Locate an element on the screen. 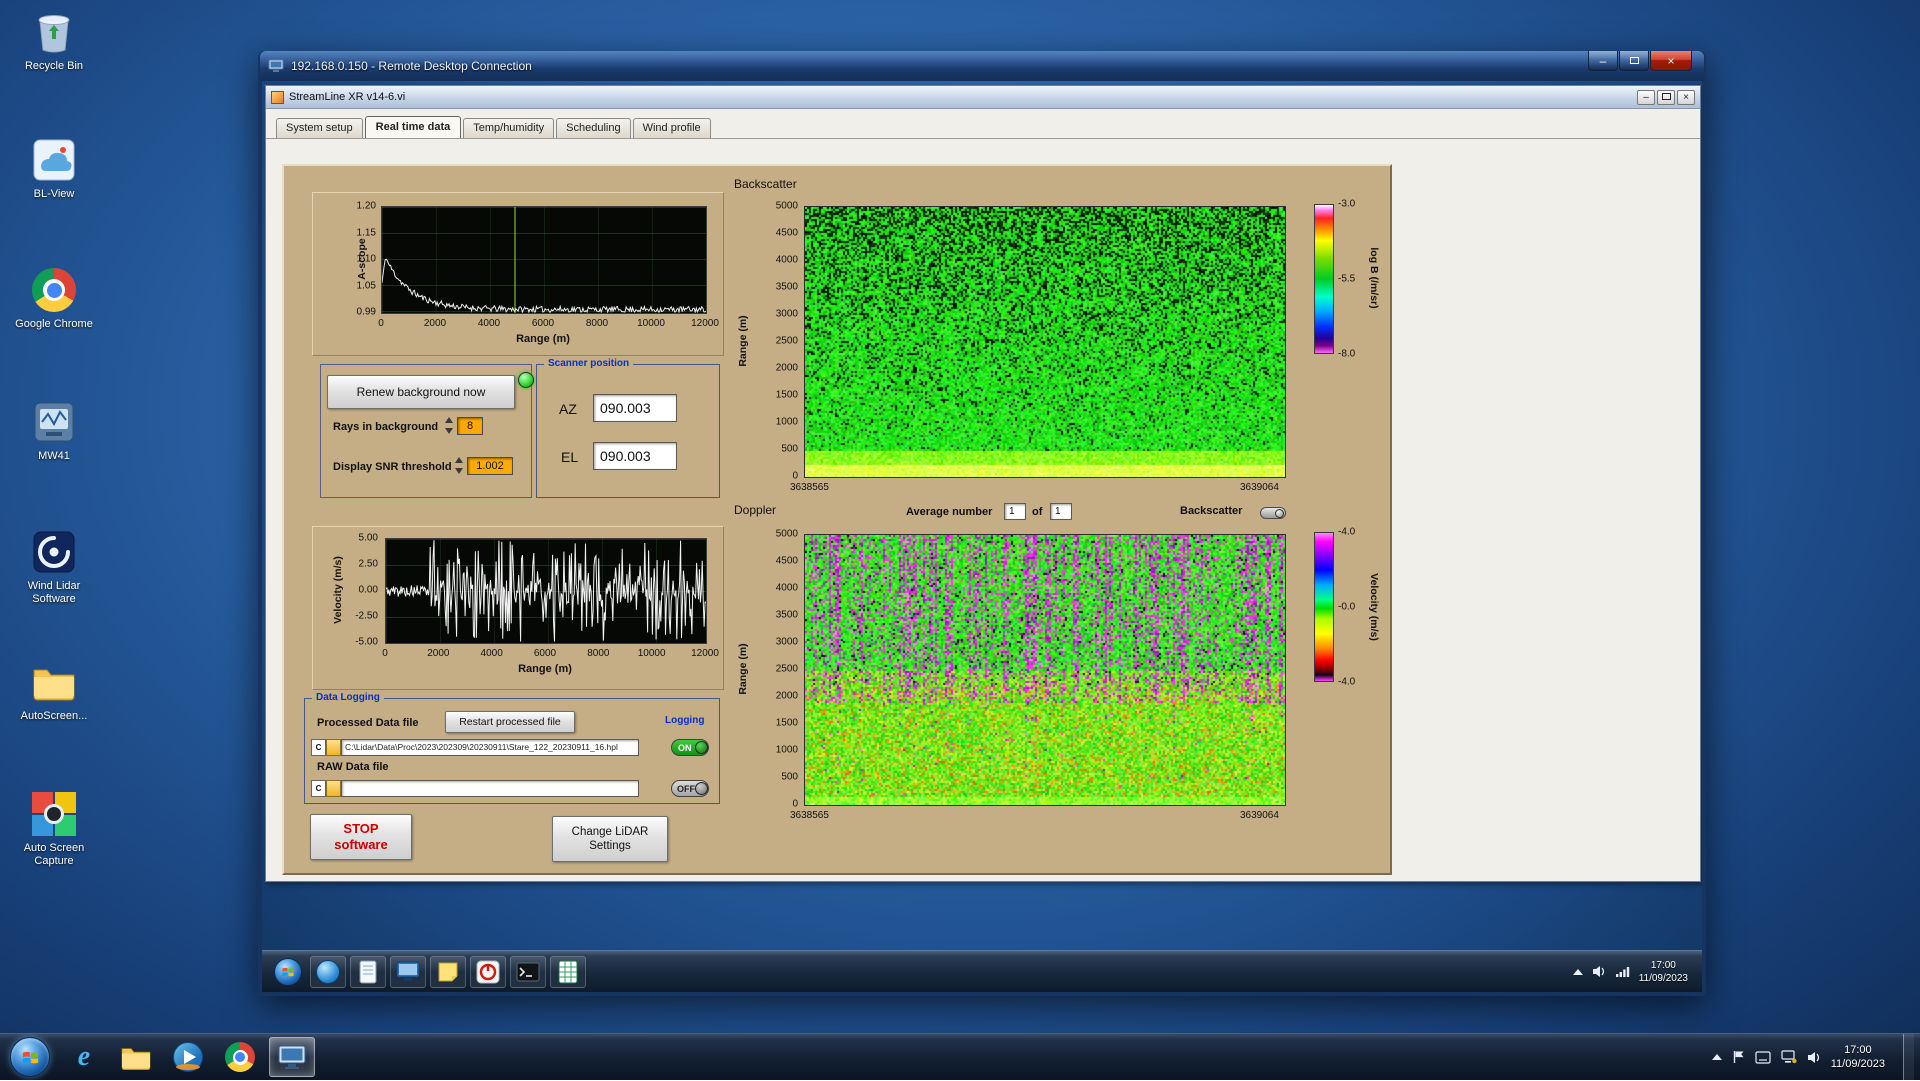 The image size is (1920, 1081). tick-label: 5.00 is located at coordinates (368, 538).